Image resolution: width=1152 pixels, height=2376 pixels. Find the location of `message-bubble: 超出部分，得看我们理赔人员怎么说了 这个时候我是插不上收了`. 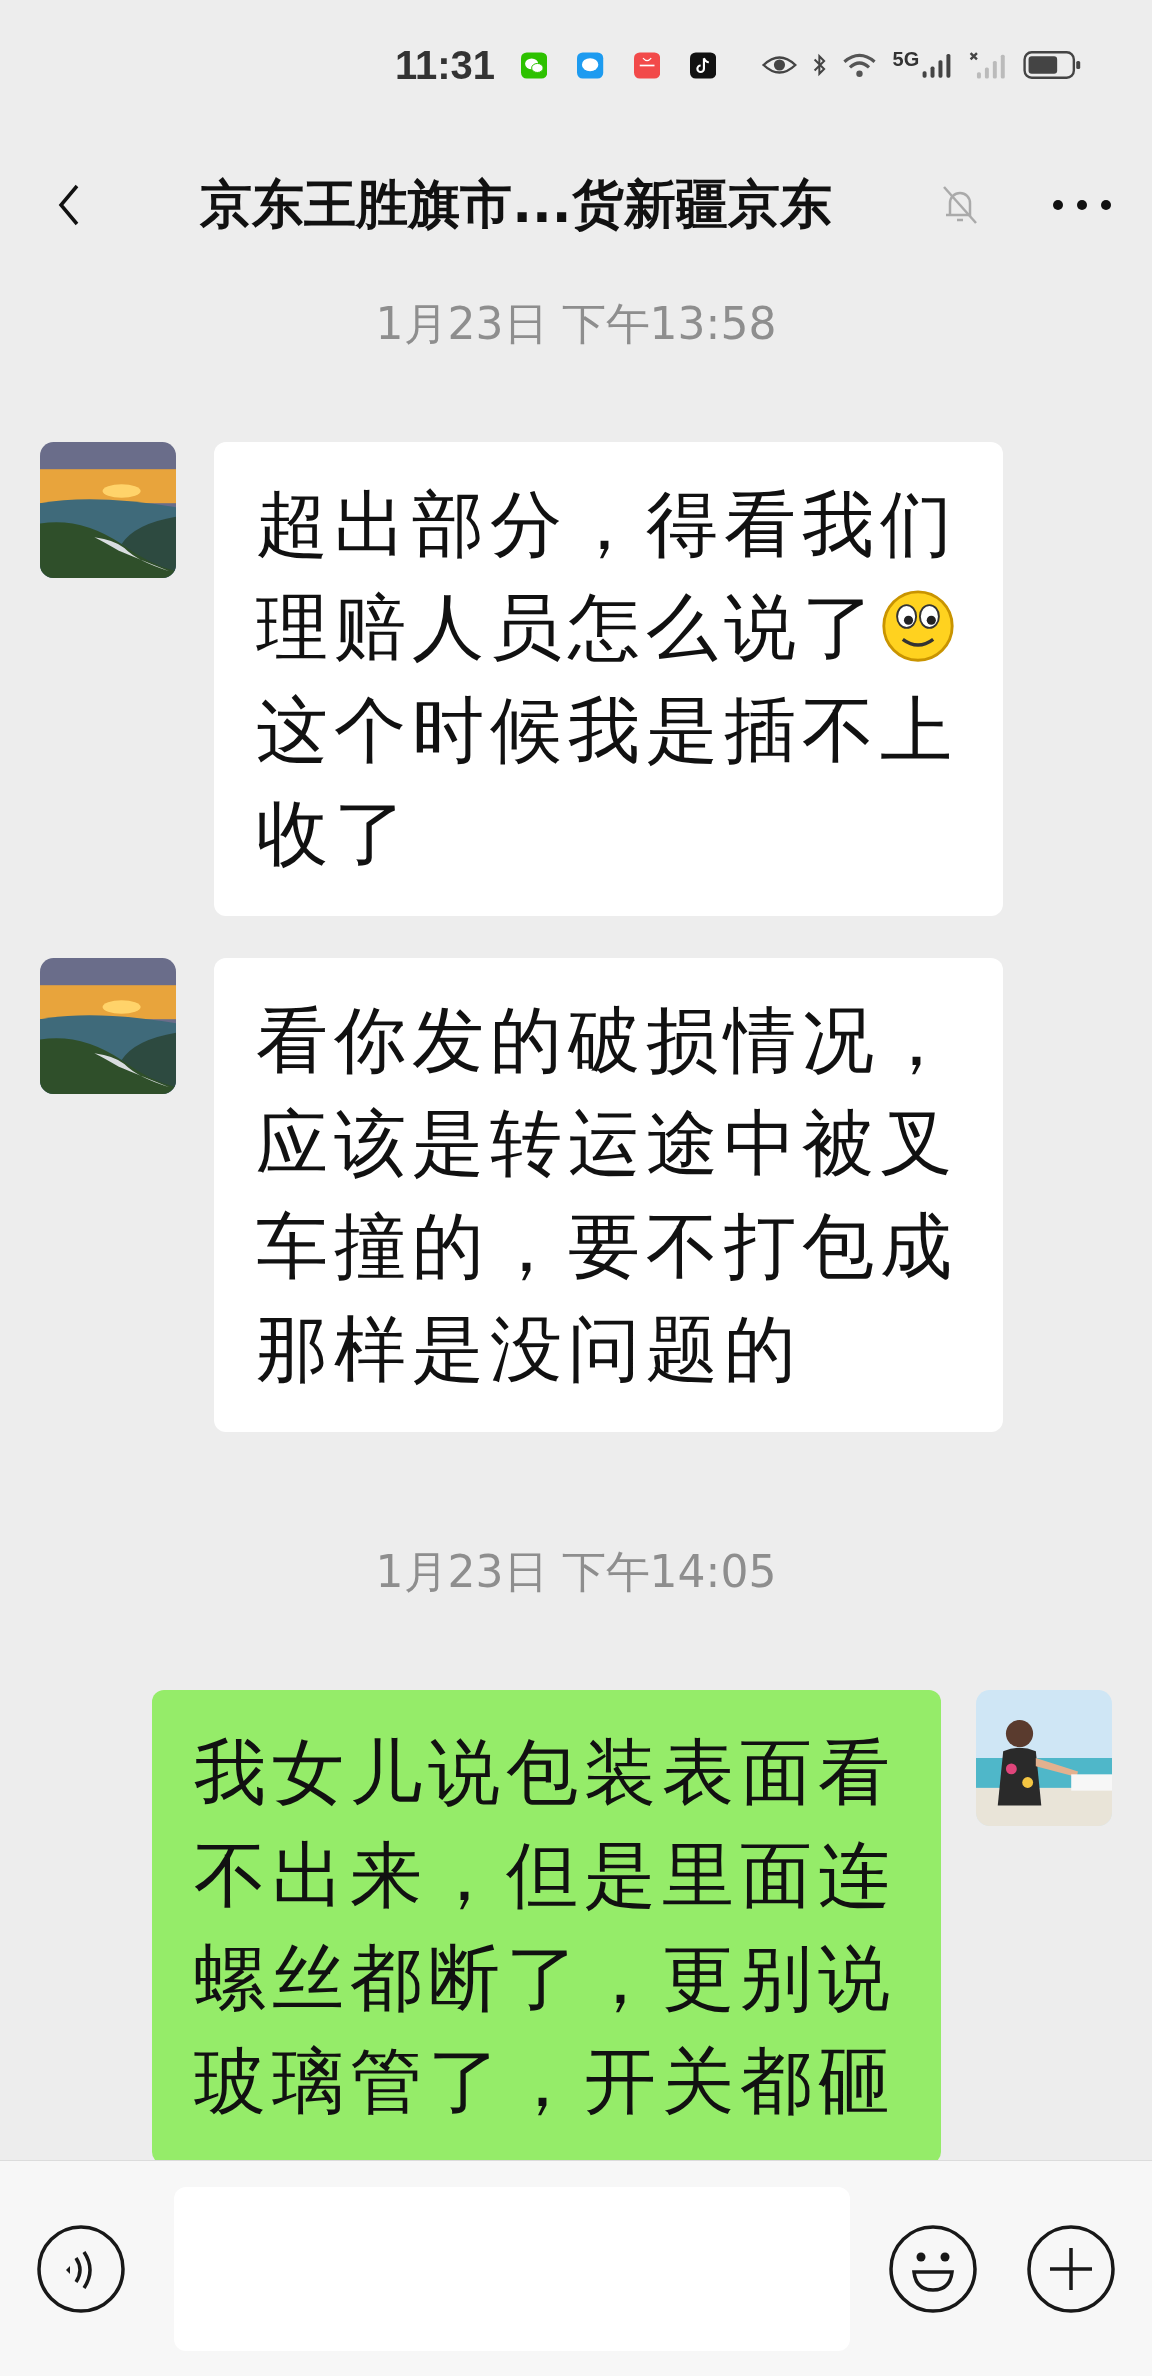

message-bubble: 超出部分，得看我们理赔人员怎么说了 这个时候我是插不上收了 is located at coordinates (608, 679).